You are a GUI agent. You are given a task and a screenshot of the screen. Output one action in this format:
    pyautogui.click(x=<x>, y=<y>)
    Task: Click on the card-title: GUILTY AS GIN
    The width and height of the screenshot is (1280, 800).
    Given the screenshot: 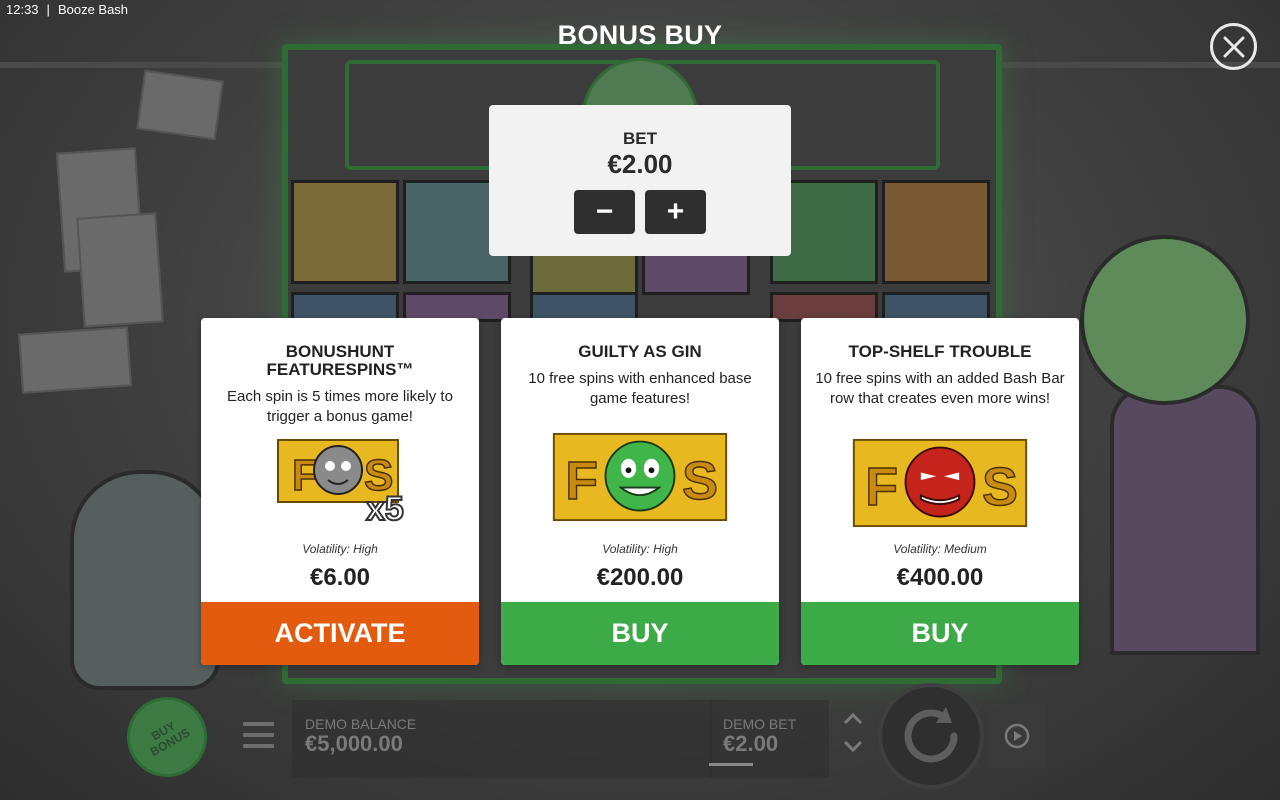 What is the action you would take?
    pyautogui.click(x=640, y=351)
    